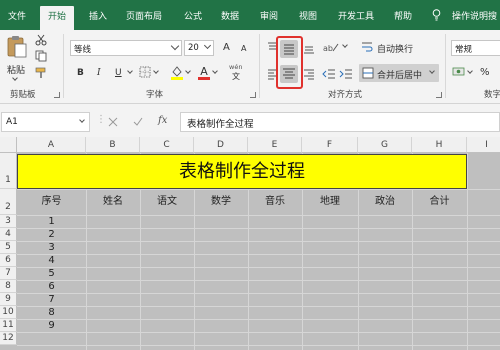  What do you see at coordinates (250, 15) in the screenshot?
I see `ribbon-tab-bar: 文件 开始 插入 页面布局 公式 数据 审阅 视图 开发工具 帮助 操作说明搜` at bounding box center [250, 15].